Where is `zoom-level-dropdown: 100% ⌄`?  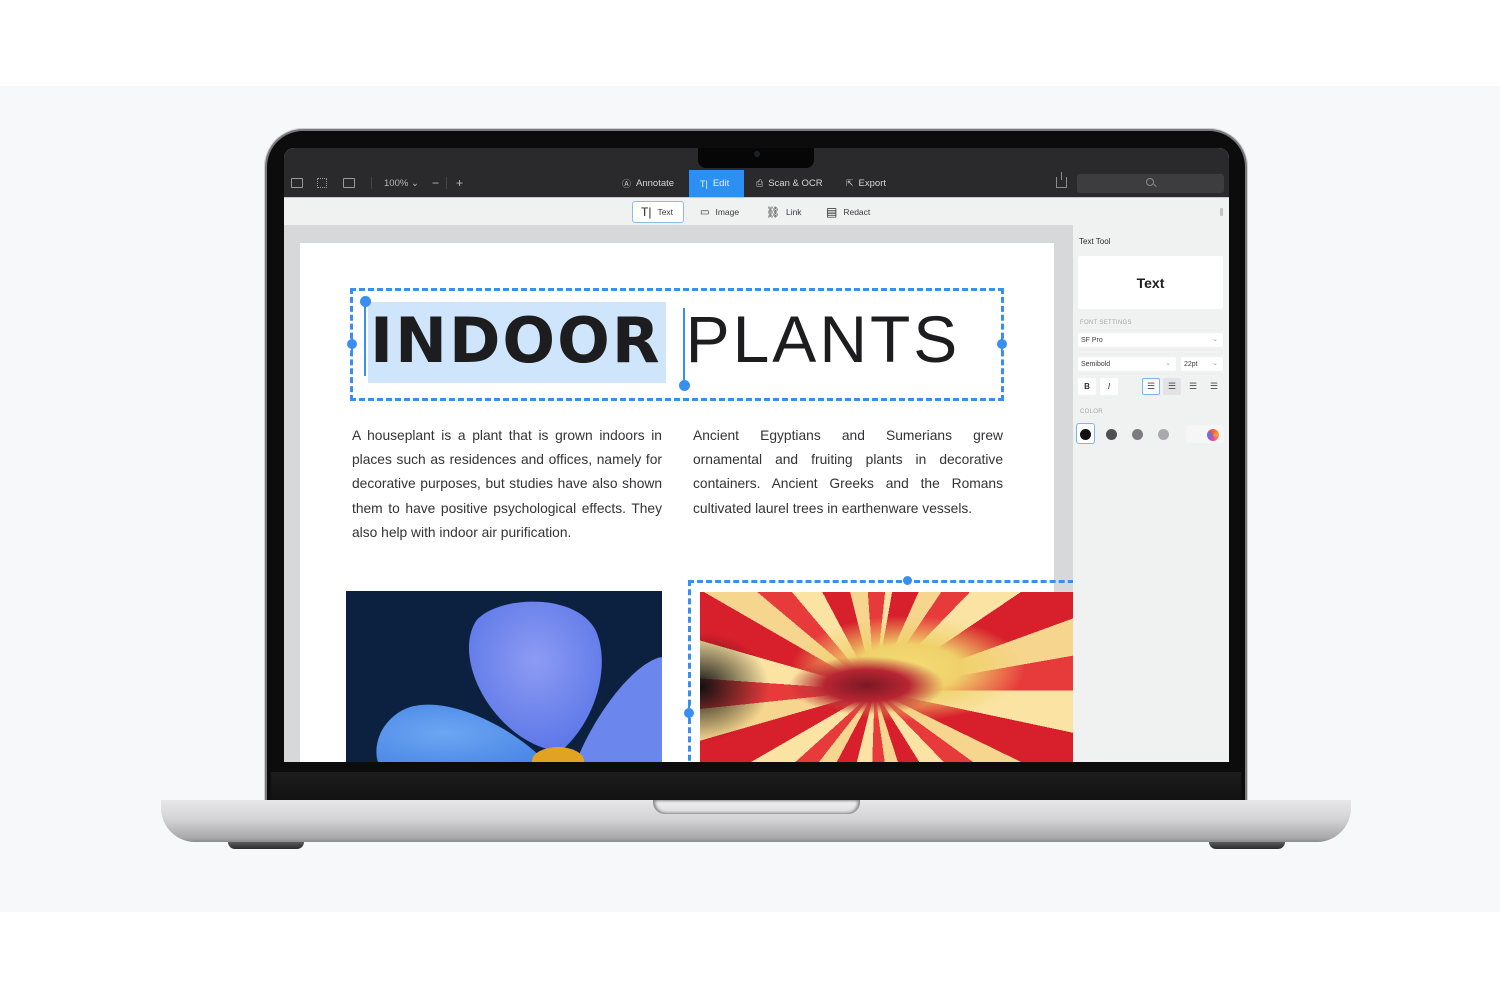 zoom-level-dropdown: 100% ⌄ is located at coordinates (401, 183).